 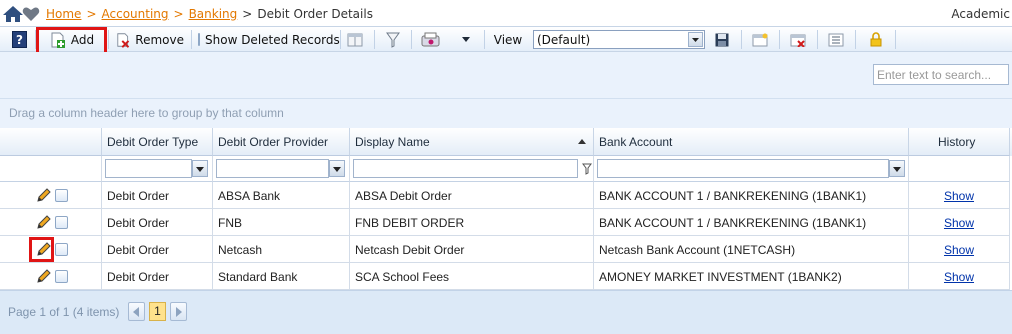 What do you see at coordinates (213, 14) in the screenshot?
I see `breadcrumb-banking: Banking` at bounding box center [213, 14].